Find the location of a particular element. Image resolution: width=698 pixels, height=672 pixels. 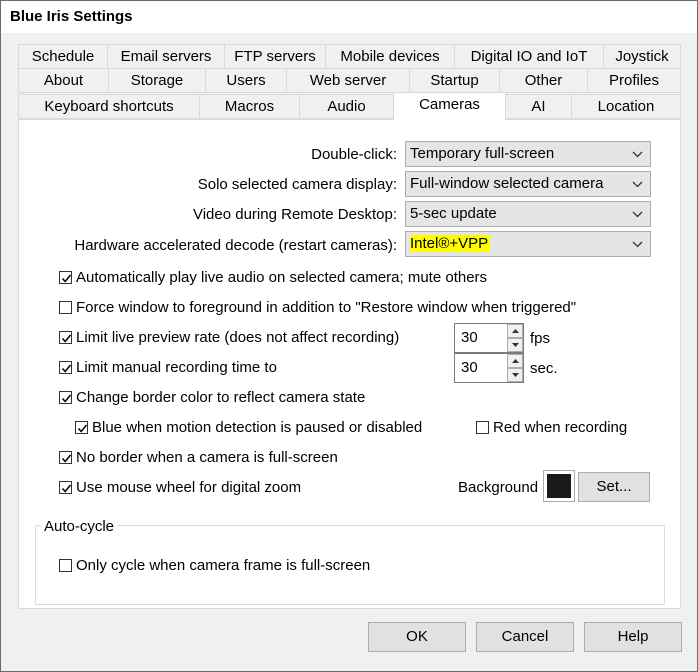

background-color-fill is located at coordinates (559, 486).